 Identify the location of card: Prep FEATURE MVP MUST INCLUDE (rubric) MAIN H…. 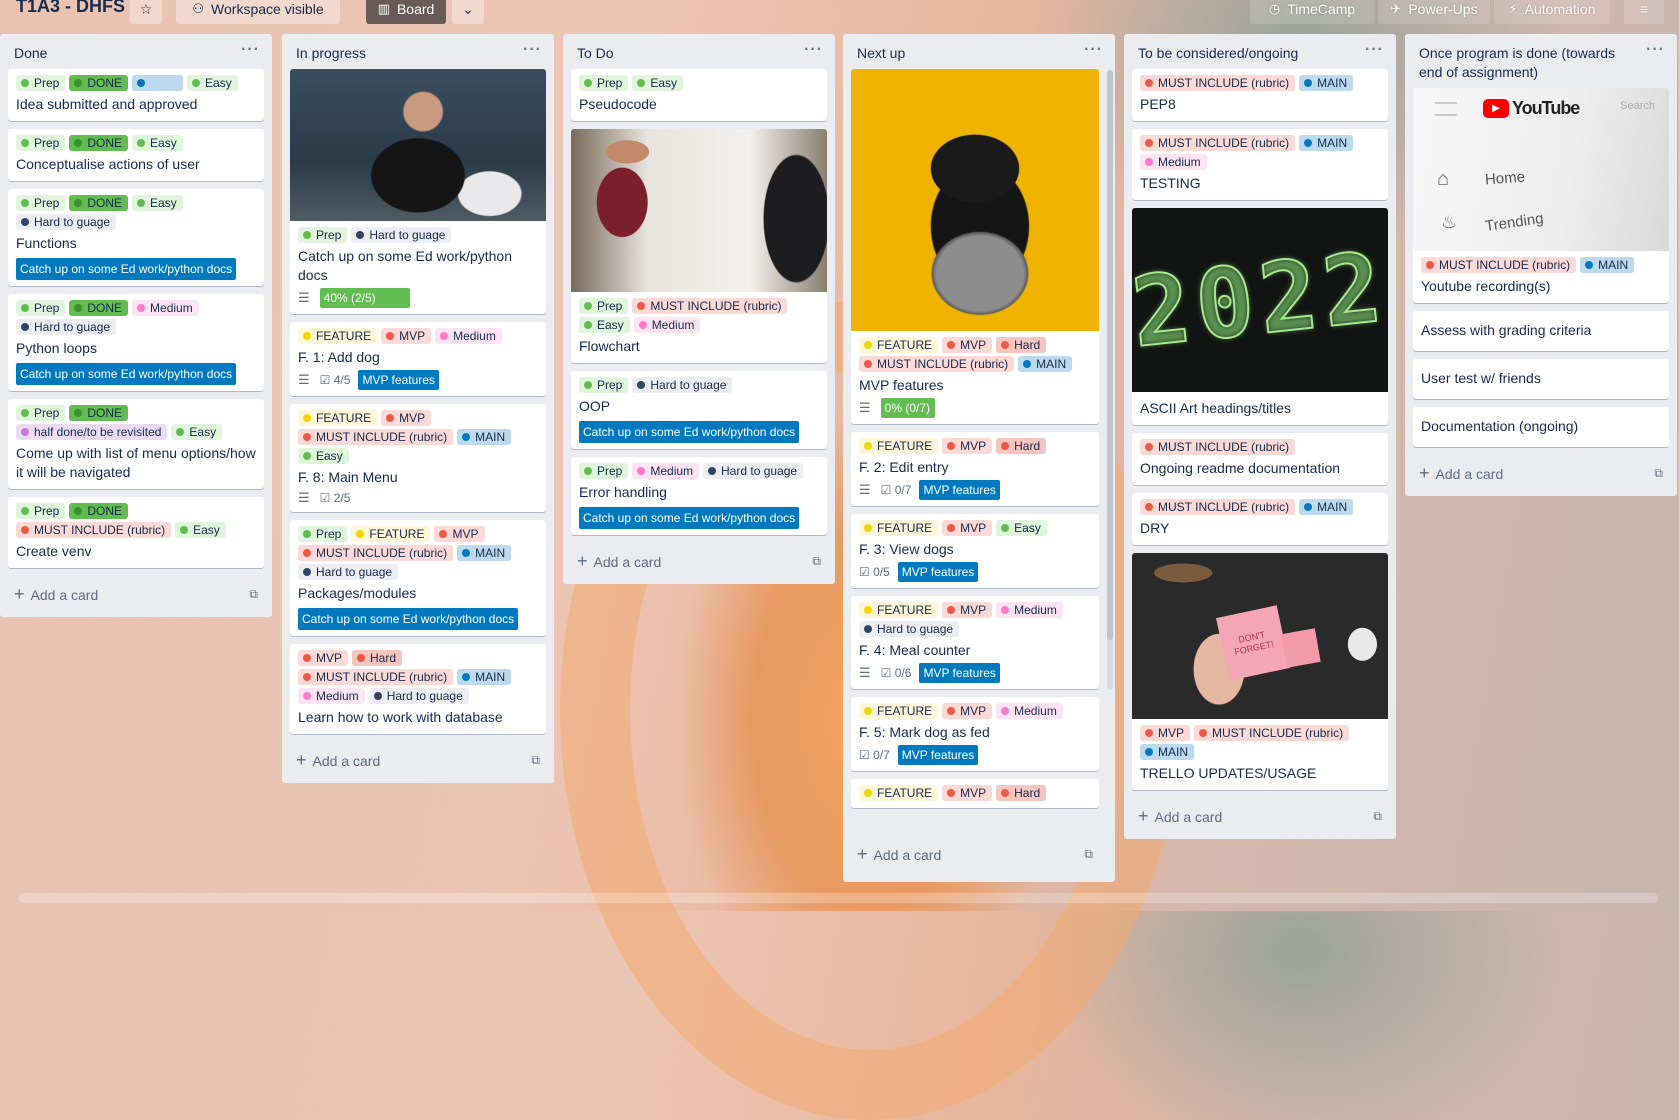
(418, 578).